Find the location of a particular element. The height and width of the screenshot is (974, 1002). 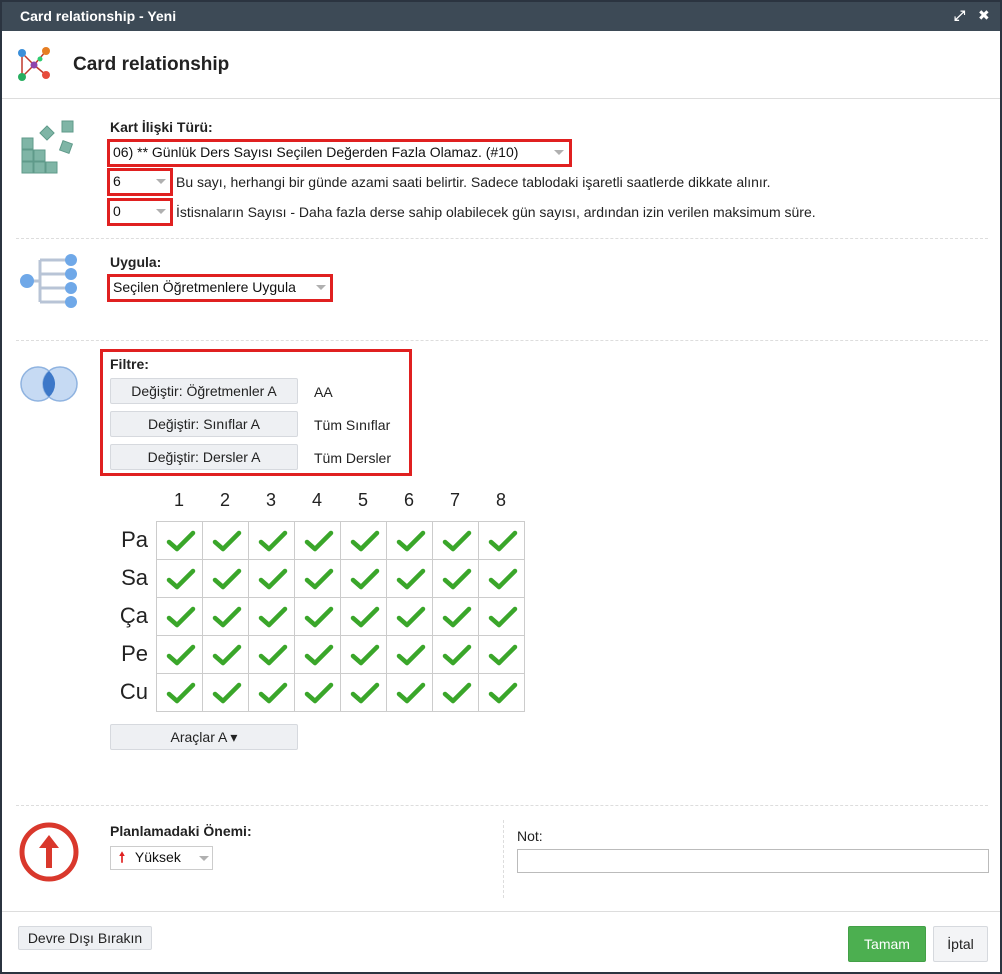

header: Card relationship is located at coordinates (501, 65).